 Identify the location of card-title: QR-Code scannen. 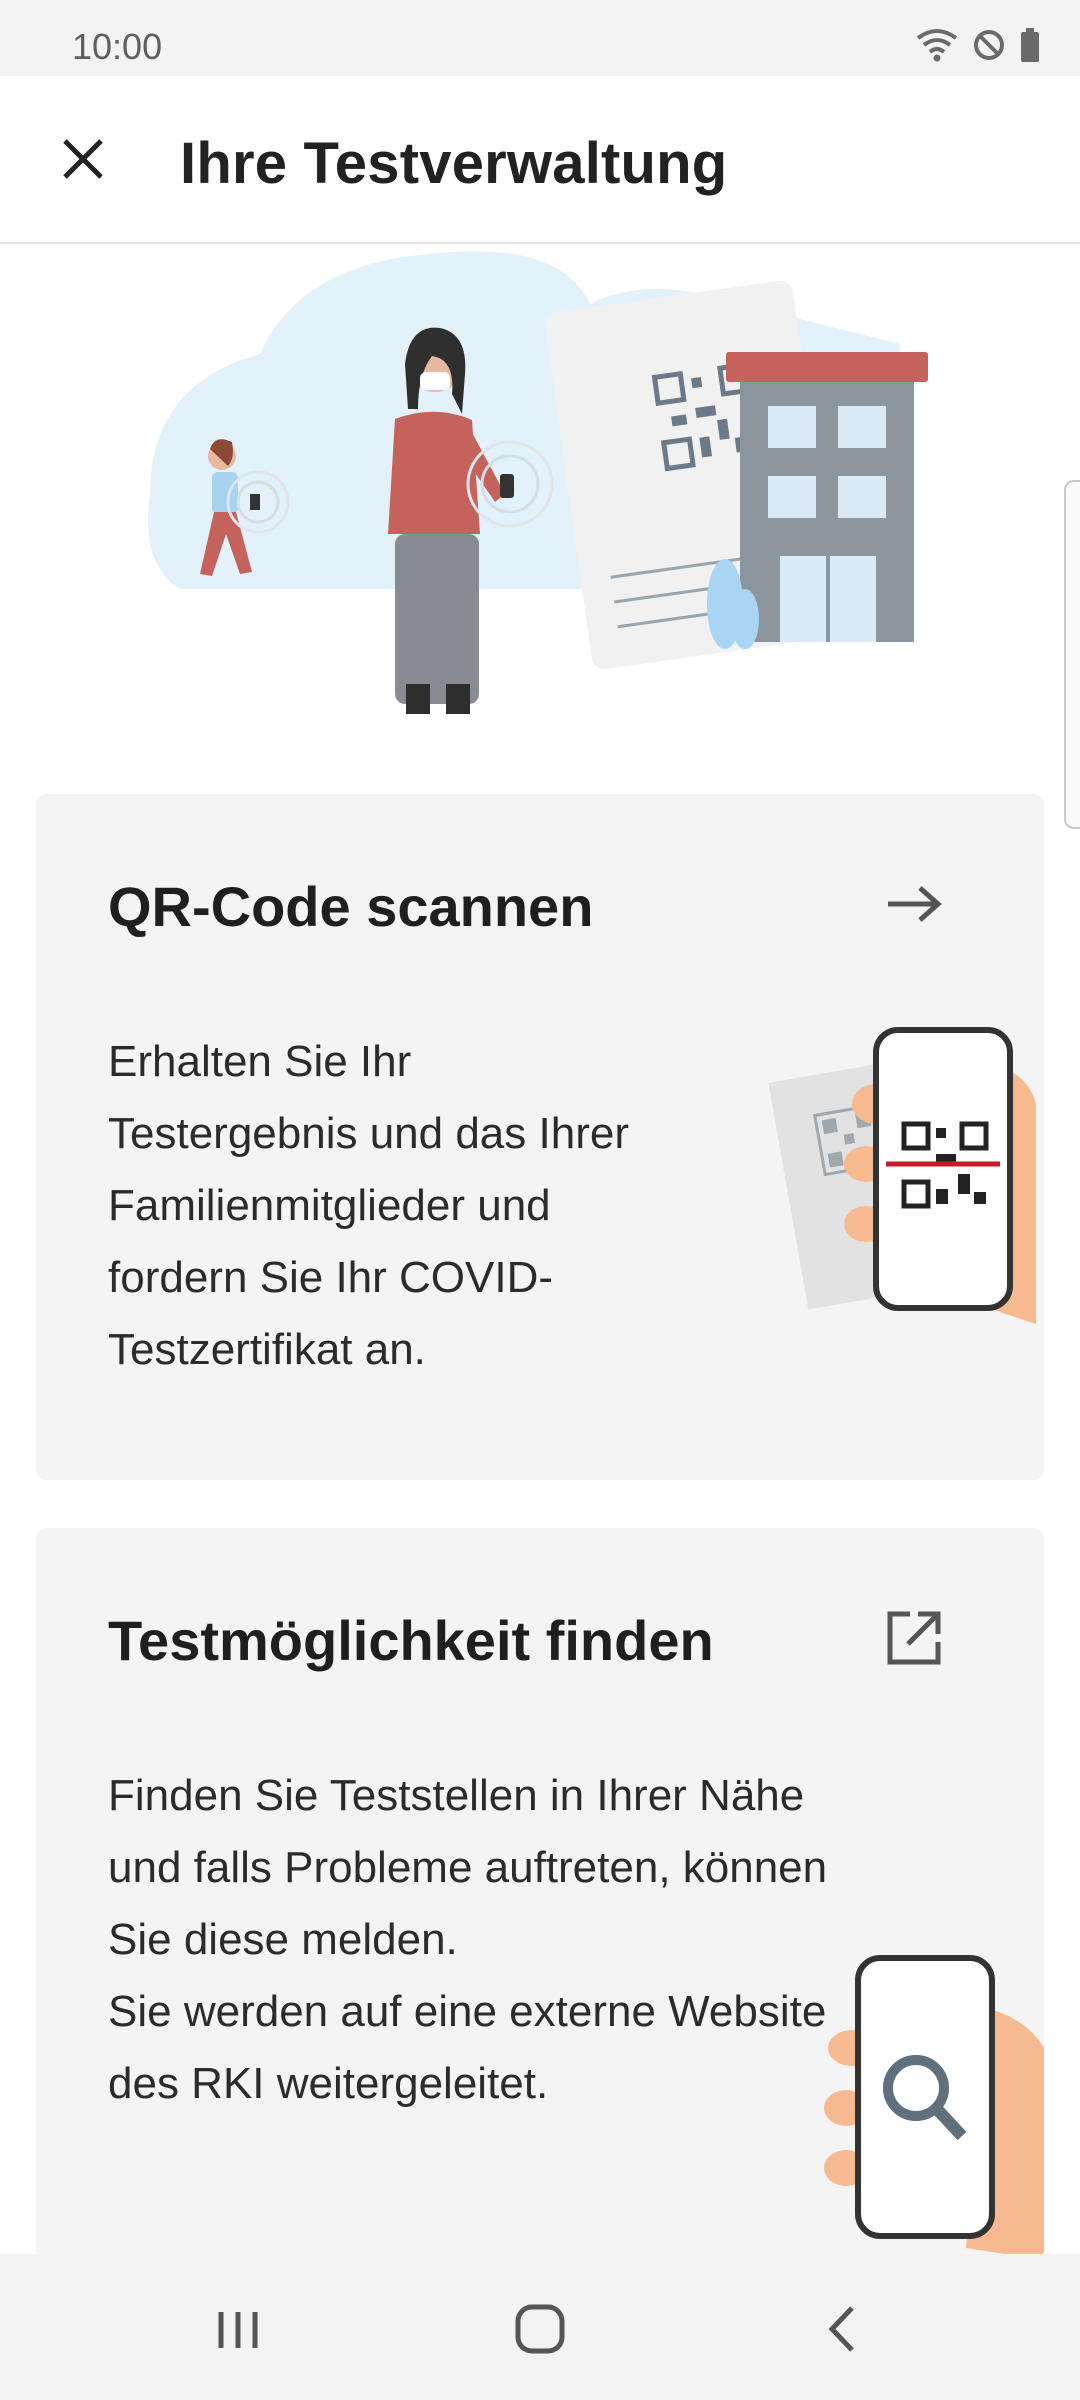
(351, 906).